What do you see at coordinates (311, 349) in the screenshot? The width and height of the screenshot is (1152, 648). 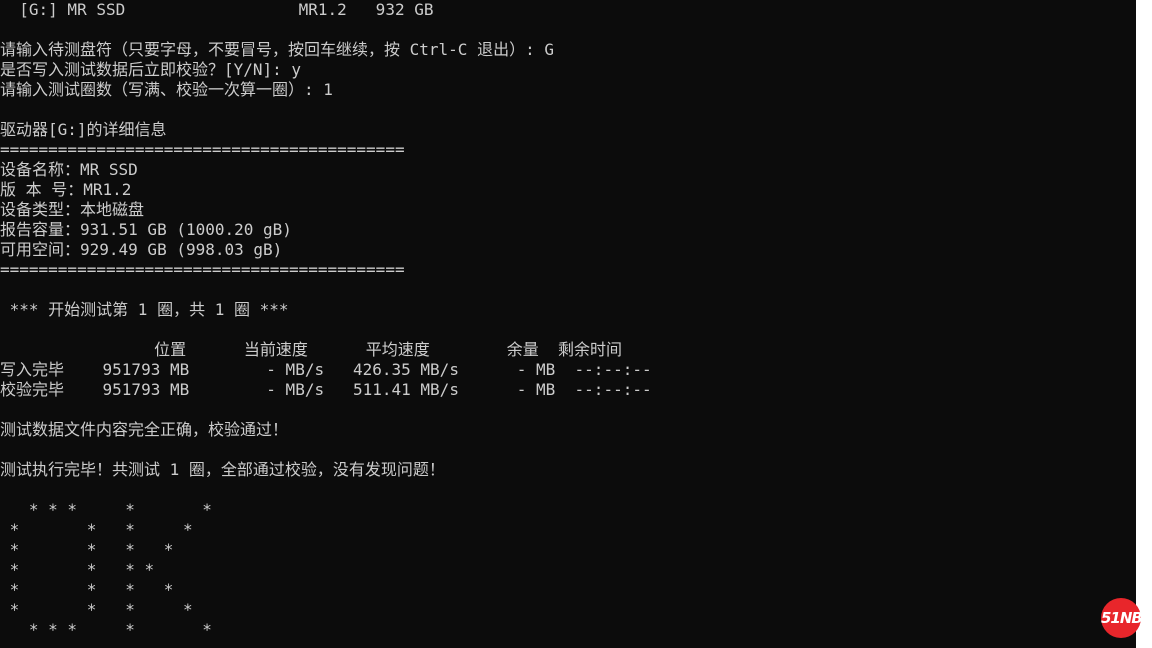 I see `console-line: 位置 当前速度 平均速度 余量 剩余时间` at bounding box center [311, 349].